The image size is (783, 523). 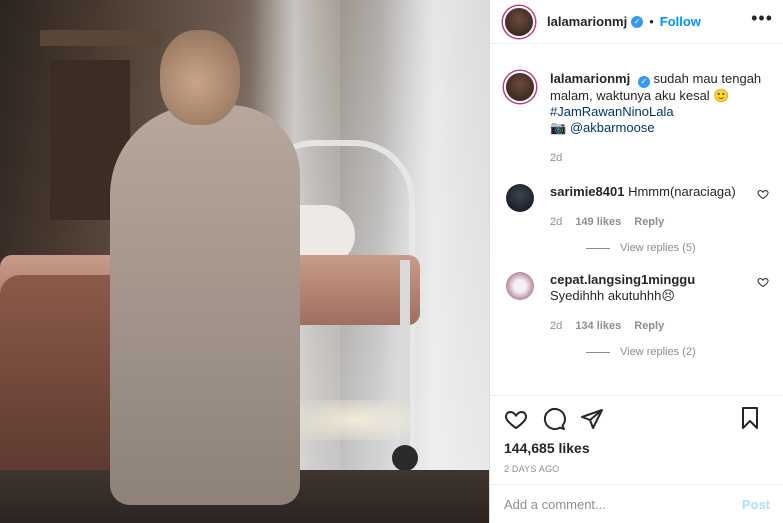 I want to click on comment-input, so click(x=623, y=504).